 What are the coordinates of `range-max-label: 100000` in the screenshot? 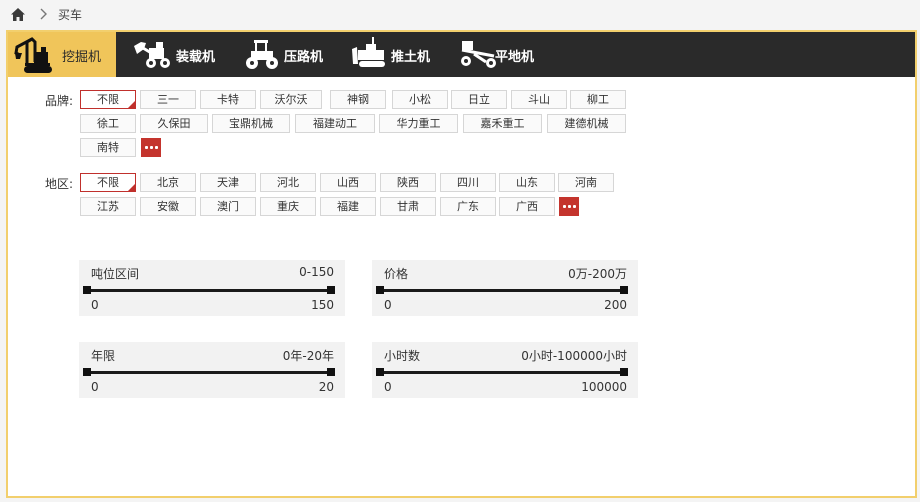 It's located at (604, 387).